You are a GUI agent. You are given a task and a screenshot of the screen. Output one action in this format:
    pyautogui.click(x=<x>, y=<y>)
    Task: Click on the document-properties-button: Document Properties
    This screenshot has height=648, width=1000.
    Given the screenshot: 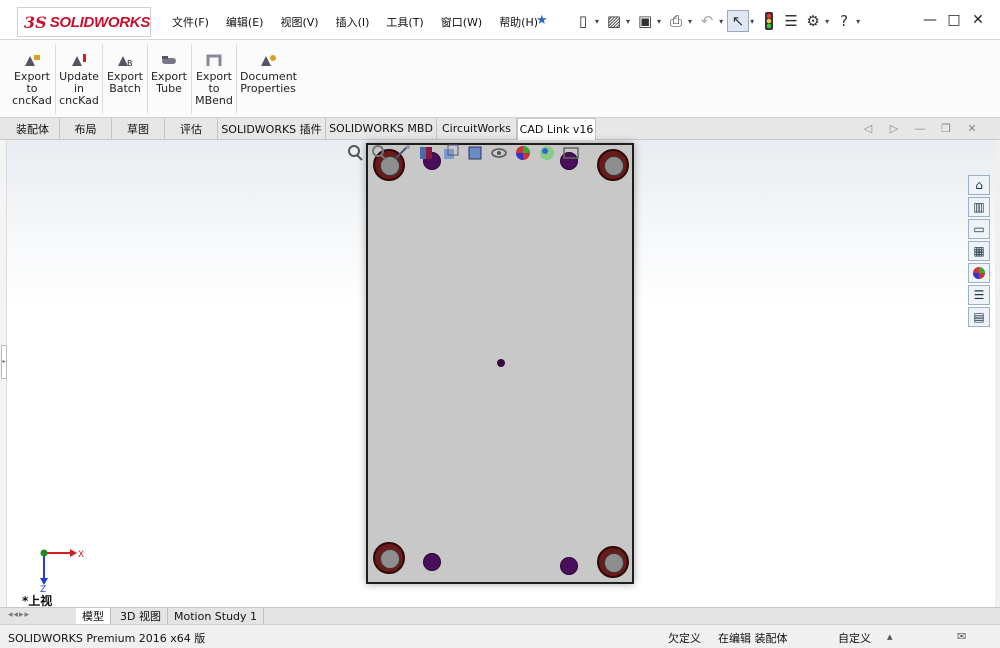 What is the action you would take?
    pyautogui.click(x=268, y=79)
    